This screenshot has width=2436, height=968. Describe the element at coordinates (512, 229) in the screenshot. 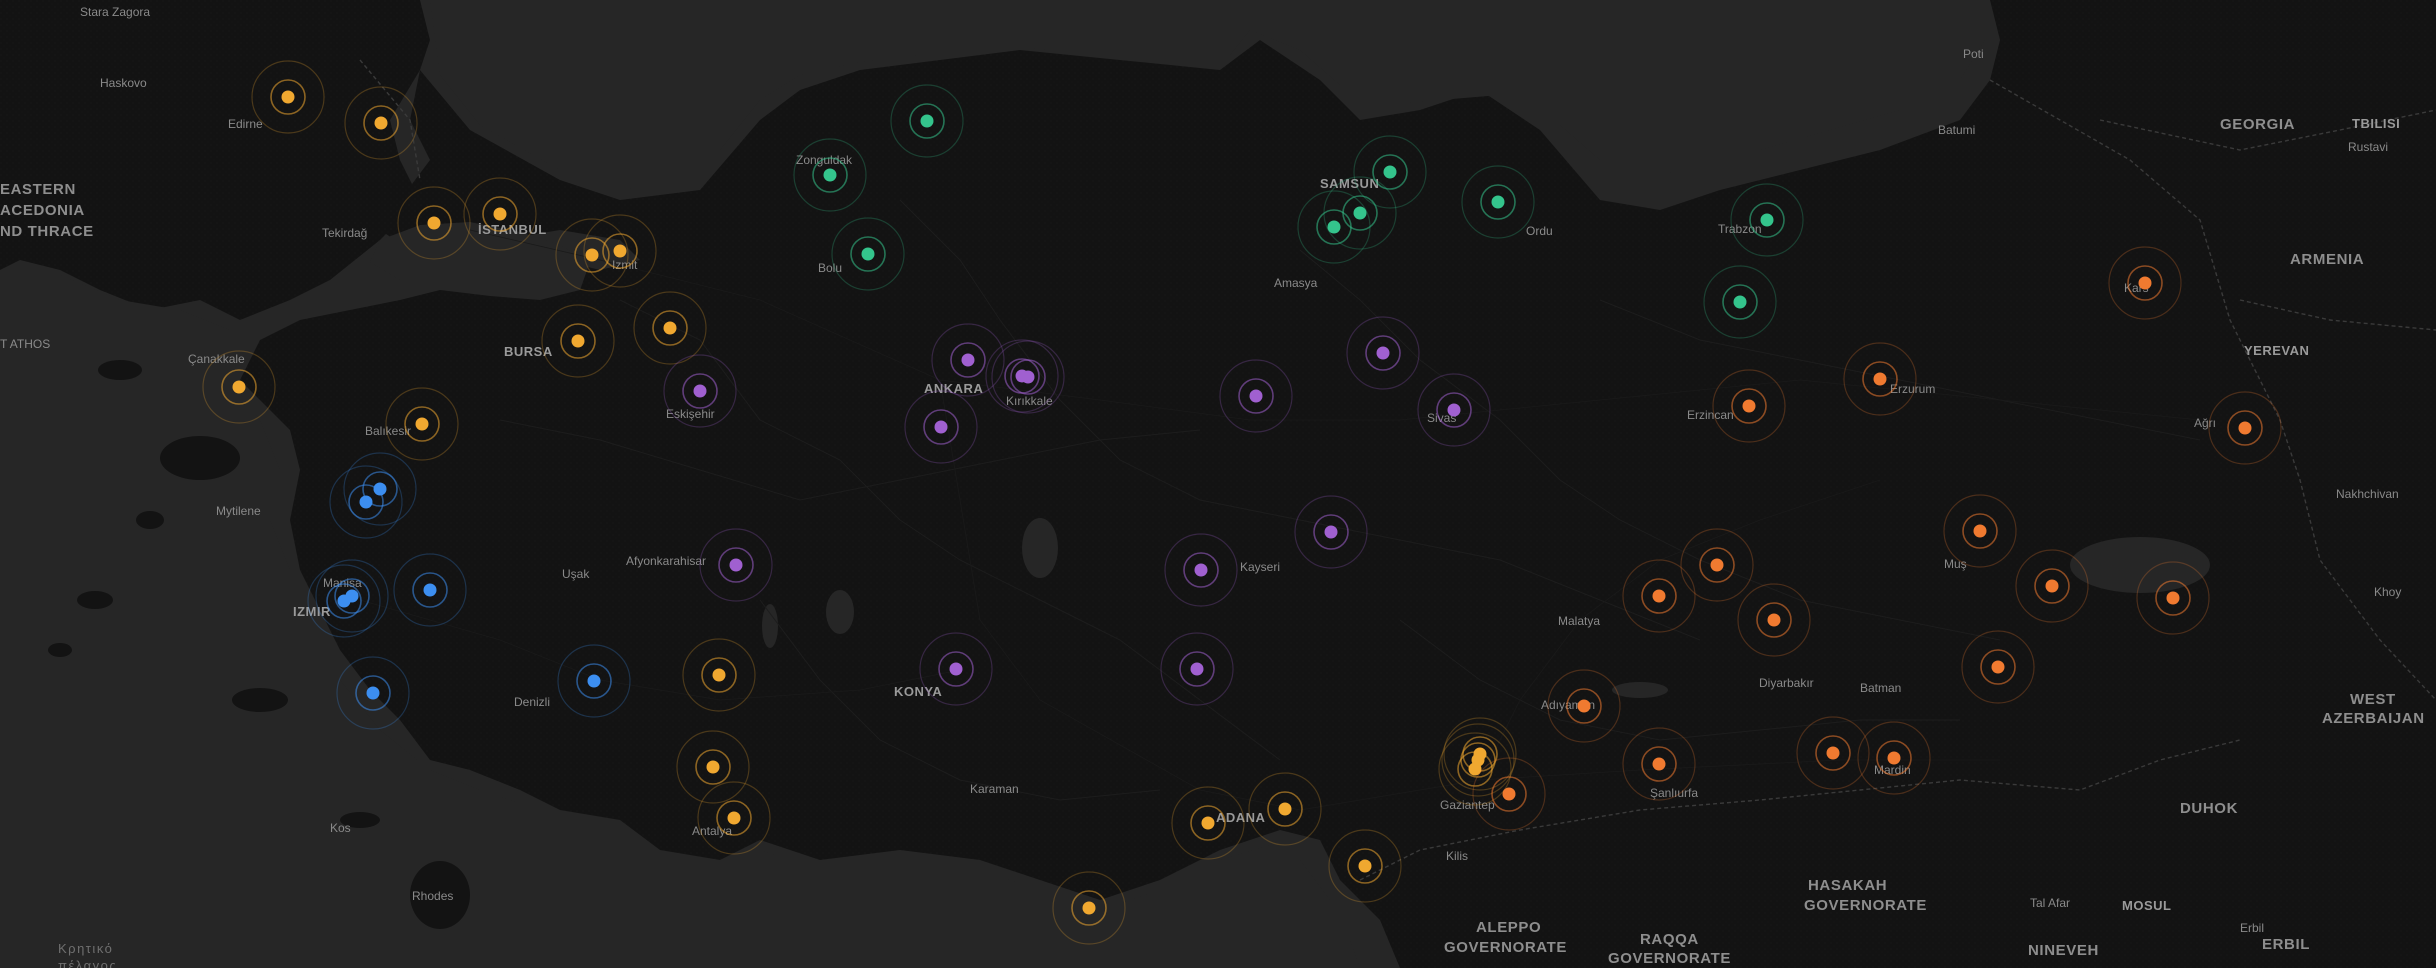

I see `map-label: İSTANBUL` at that location.